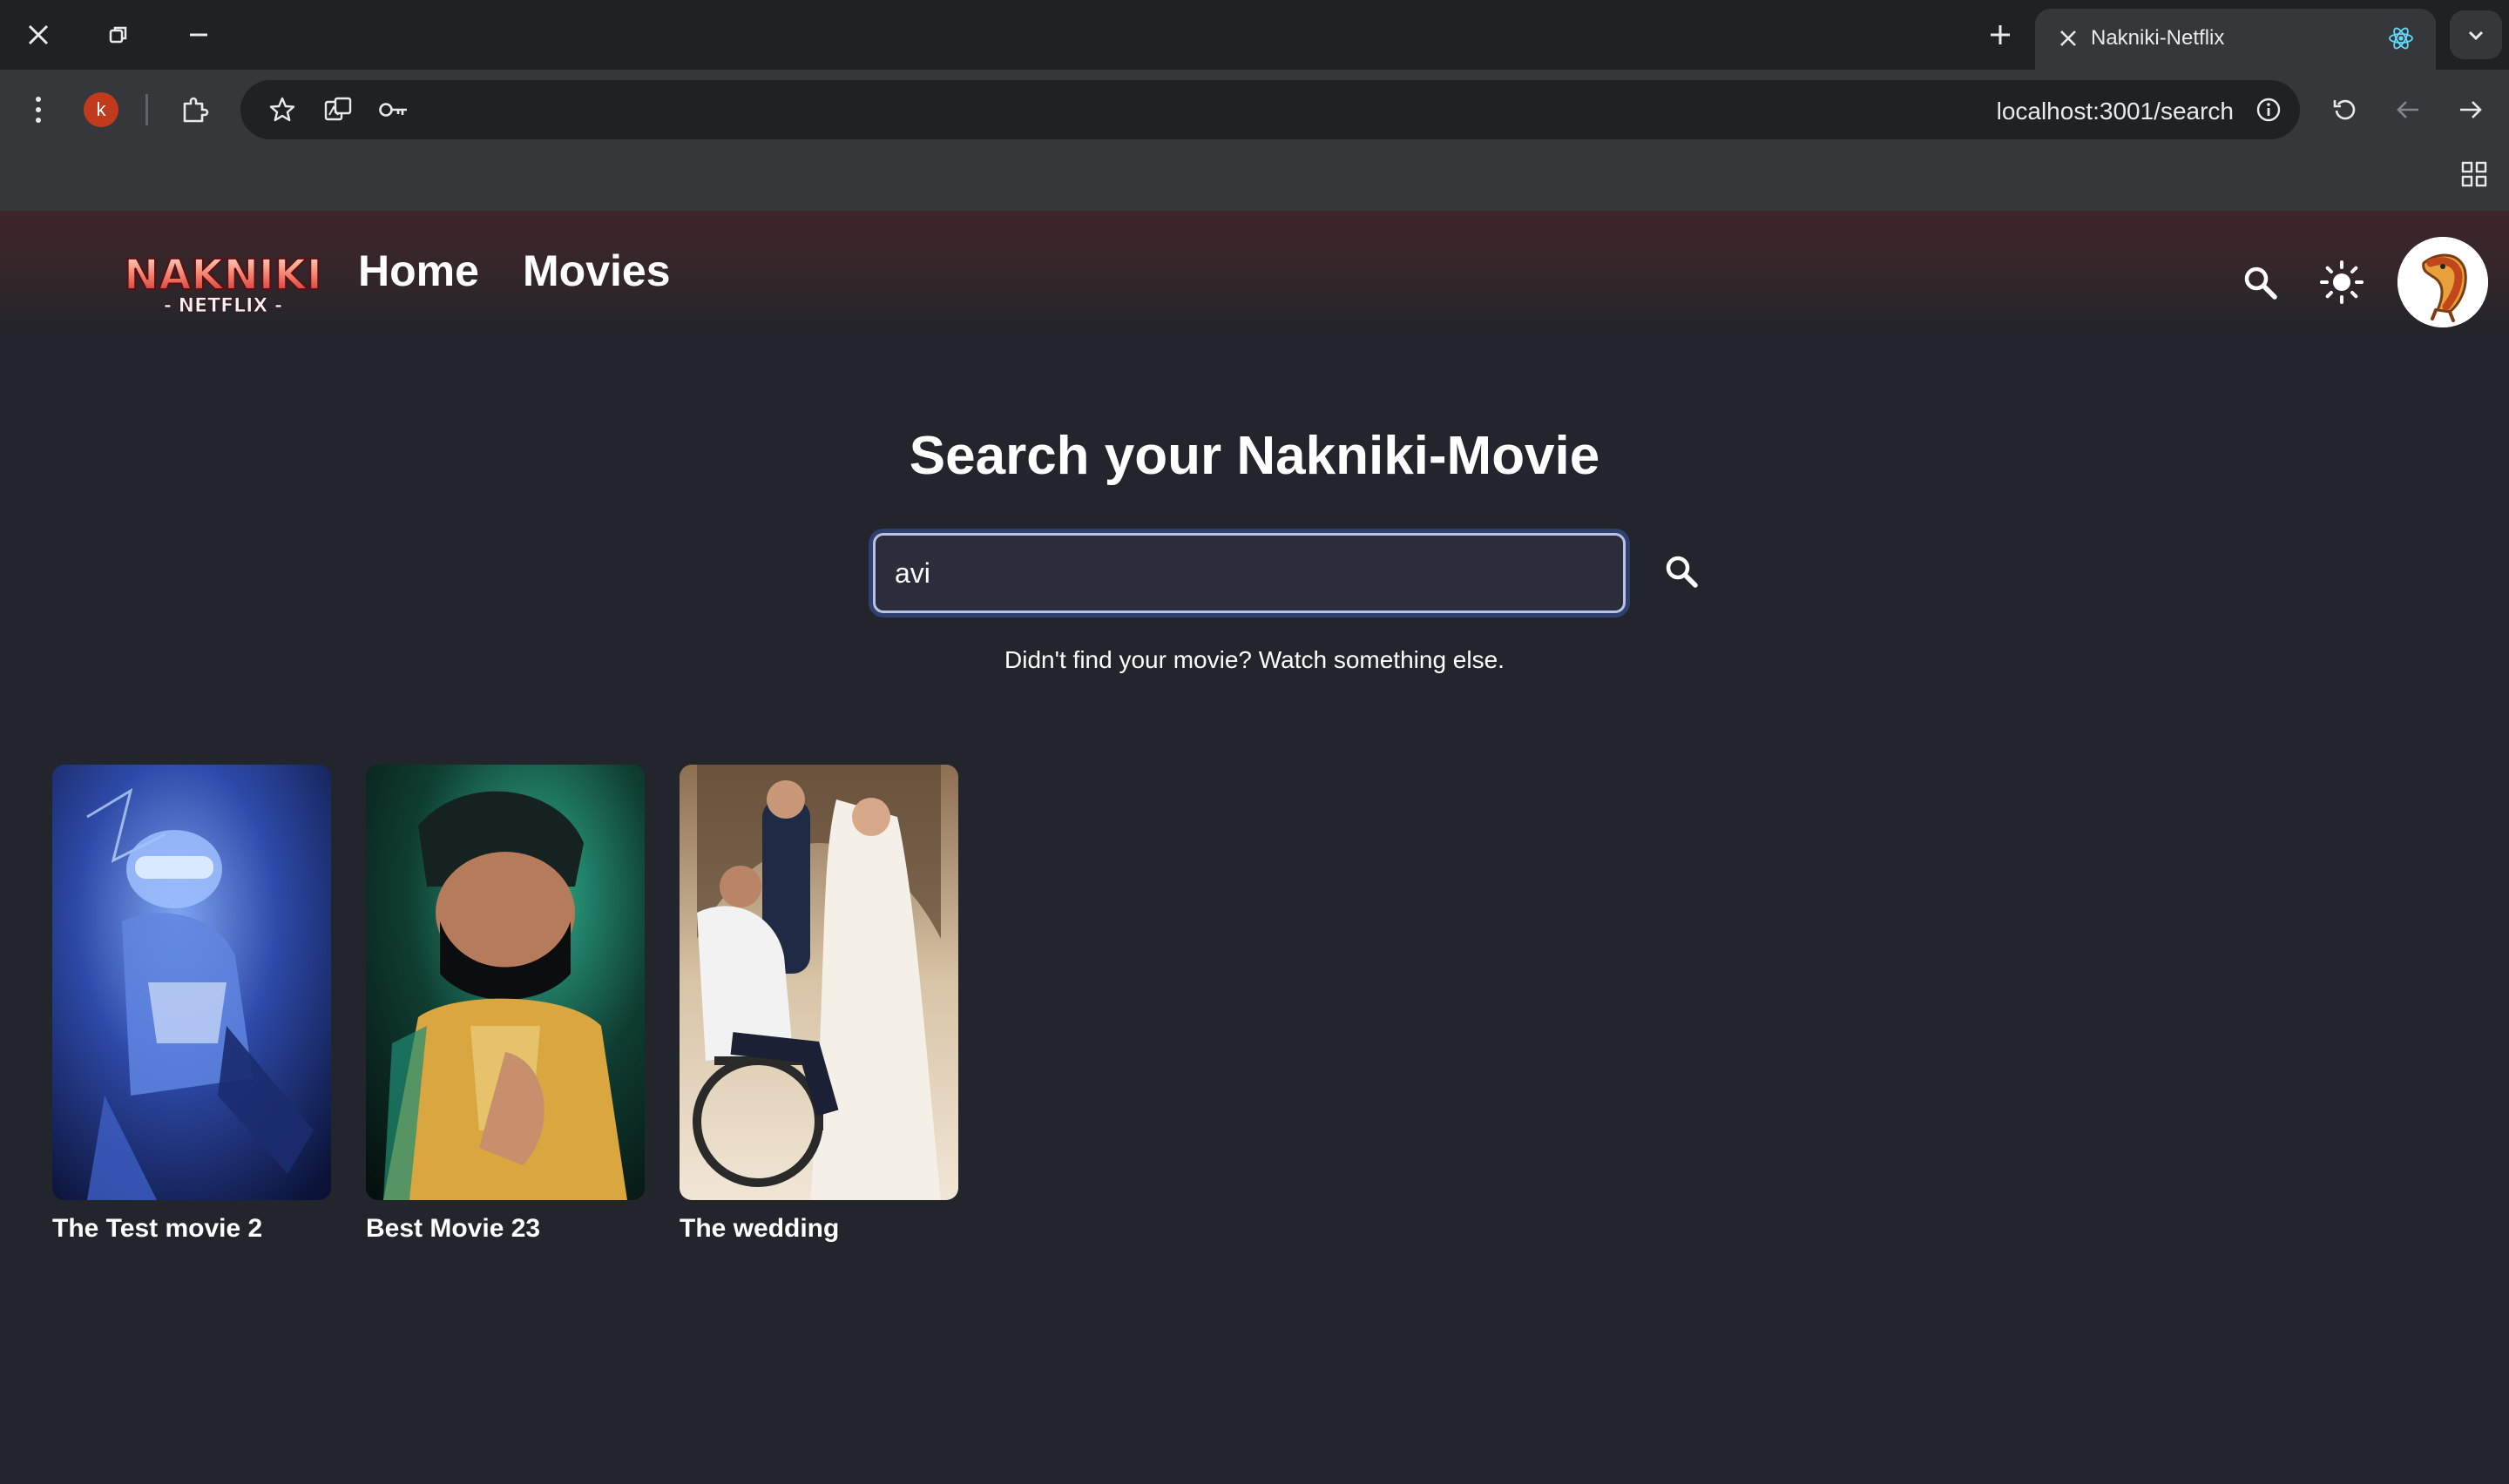  I want to click on search-submit-button, so click(1681, 571).